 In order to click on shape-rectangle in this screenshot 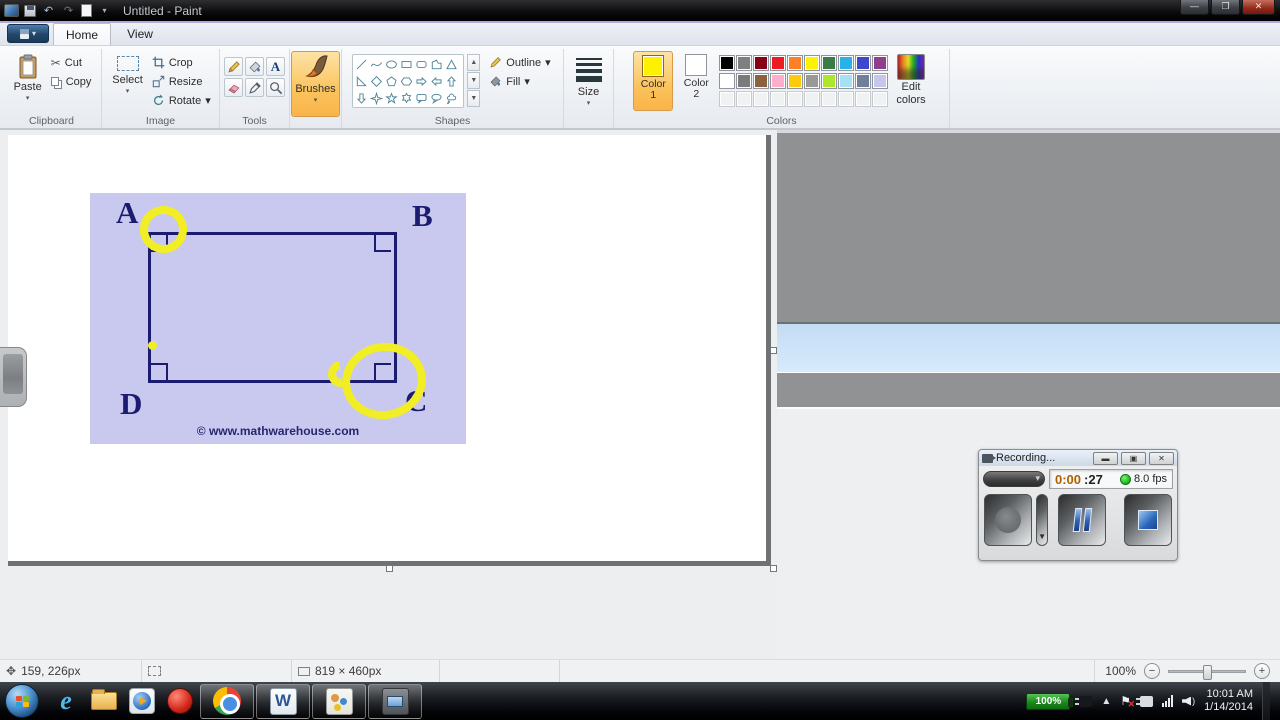, I will do `click(406, 64)`.